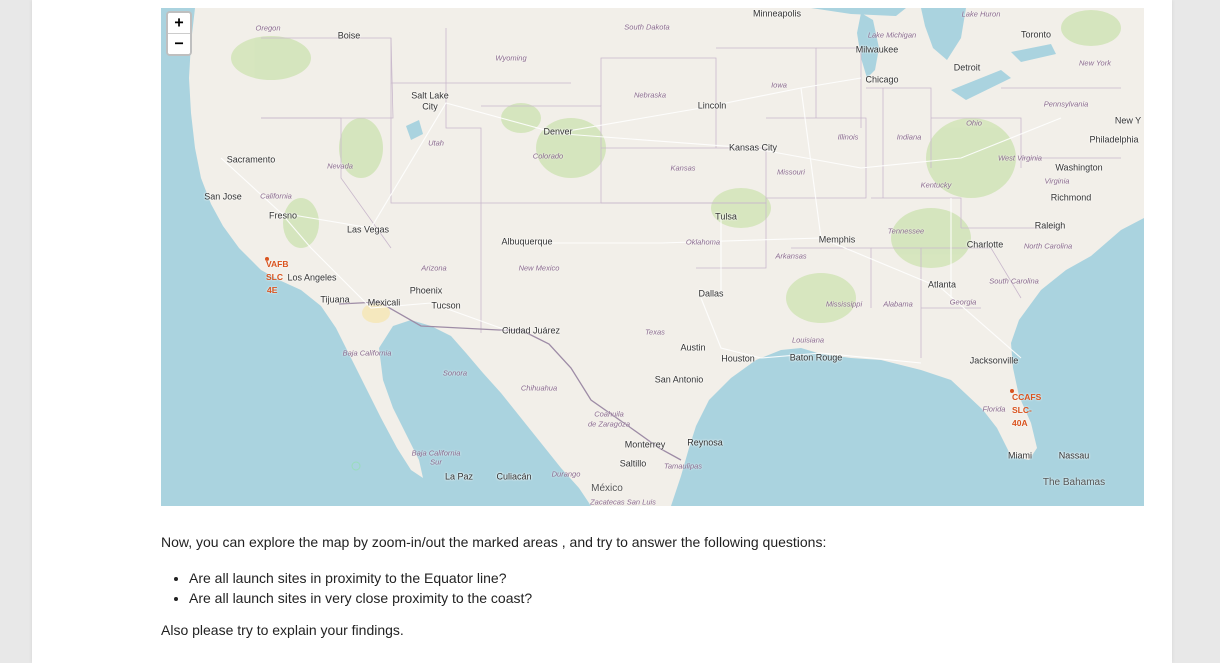 The height and width of the screenshot is (663, 1220). Describe the element at coordinates (426, 290) in the screenshot. I see `city-label: Phoenix` at that location.